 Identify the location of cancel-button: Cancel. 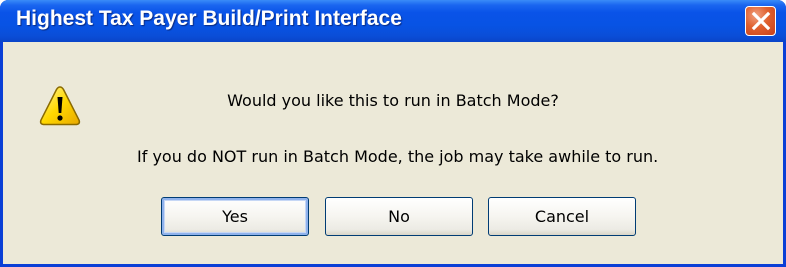
(562, 216).